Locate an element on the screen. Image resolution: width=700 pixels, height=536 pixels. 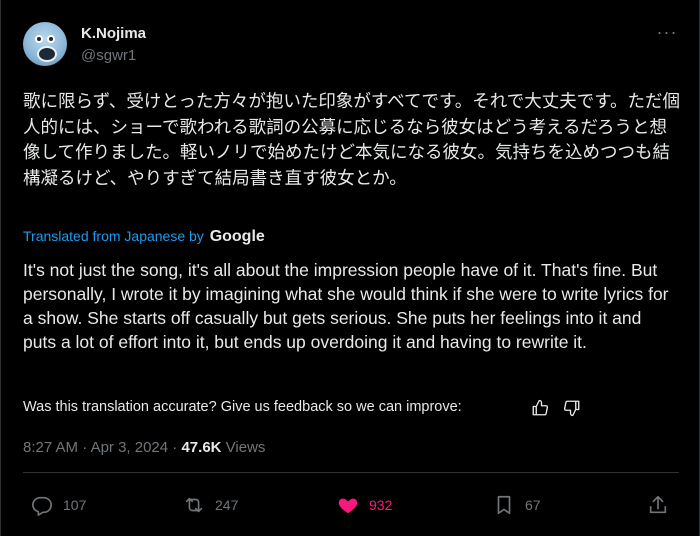
bookmark-button: 67 is located at coordinates (517, 505).